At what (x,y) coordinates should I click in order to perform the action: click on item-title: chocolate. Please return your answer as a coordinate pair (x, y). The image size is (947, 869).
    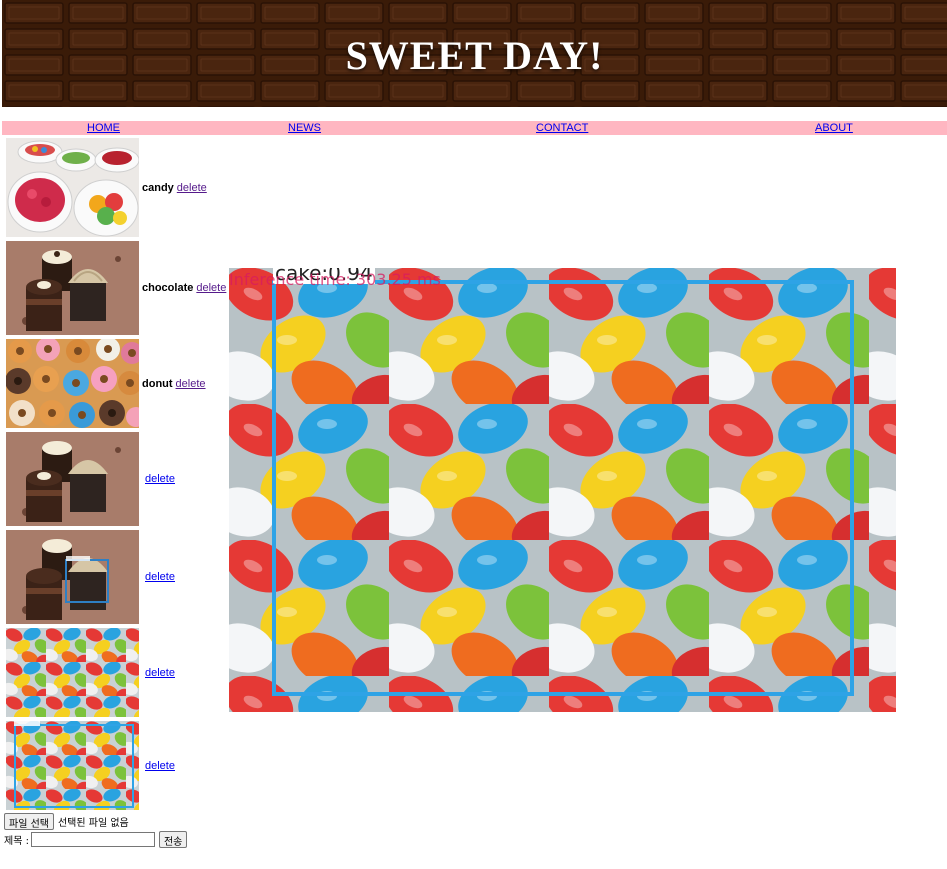
    Looking at the image, I should click on (168, 288).